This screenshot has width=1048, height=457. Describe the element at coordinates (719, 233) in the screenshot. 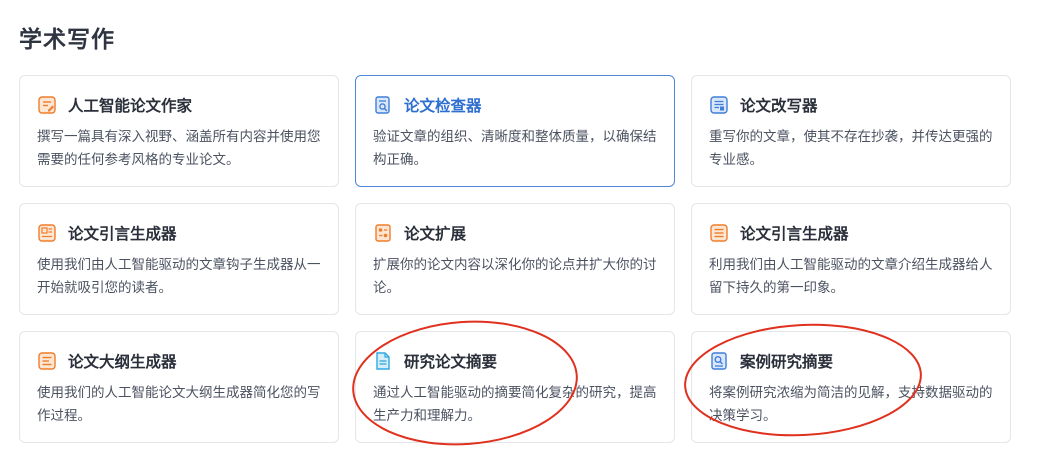

I see `text-document-icon` at that location.